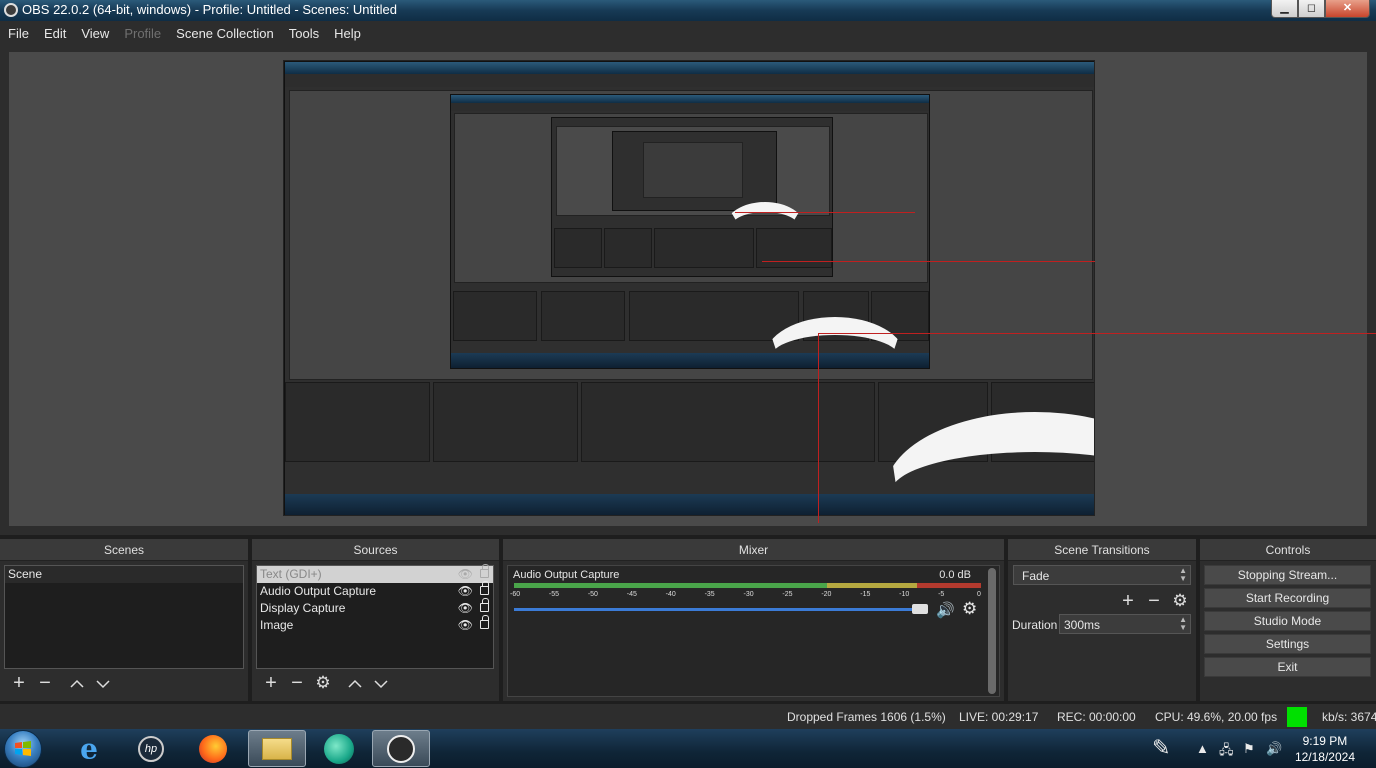 The height and width of the screenshot is (768, 1376). Describe the element at coordinates (103, 683) in the screenshot. I see `move-scene-down-button` at that location.